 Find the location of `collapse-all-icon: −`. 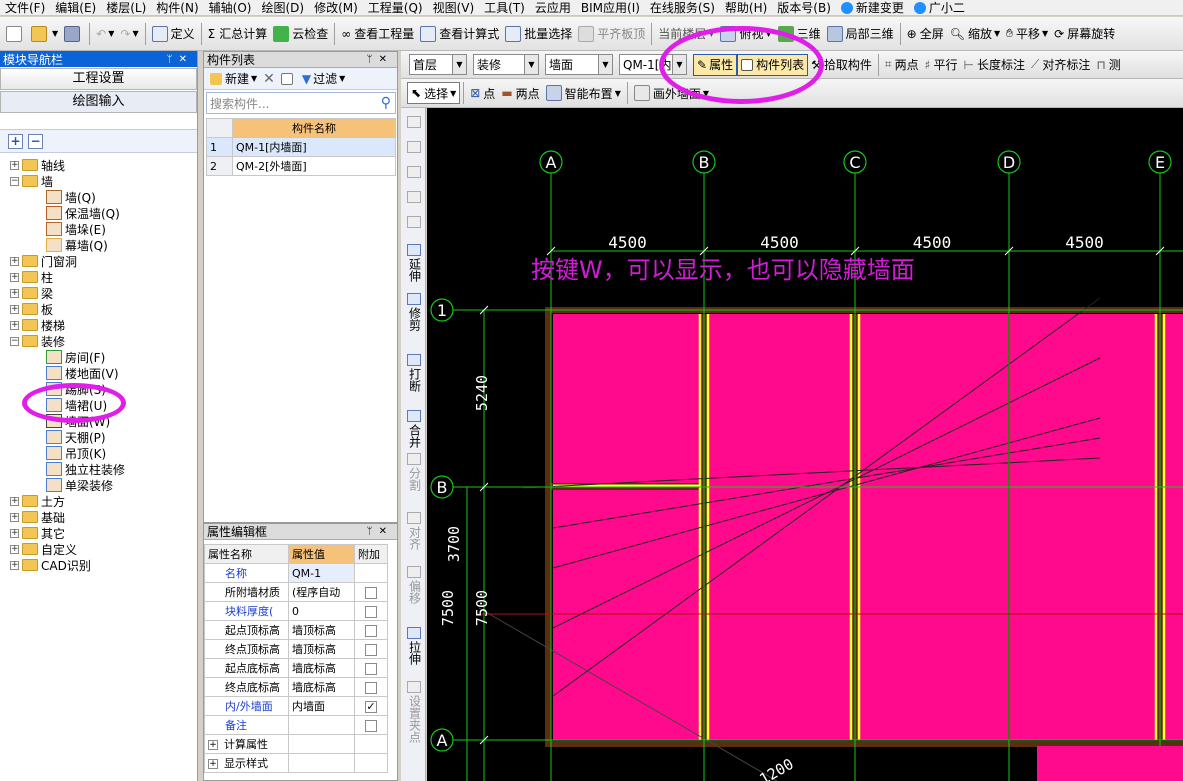

collapse-all-icon: − is located at coordinates (35, 141).